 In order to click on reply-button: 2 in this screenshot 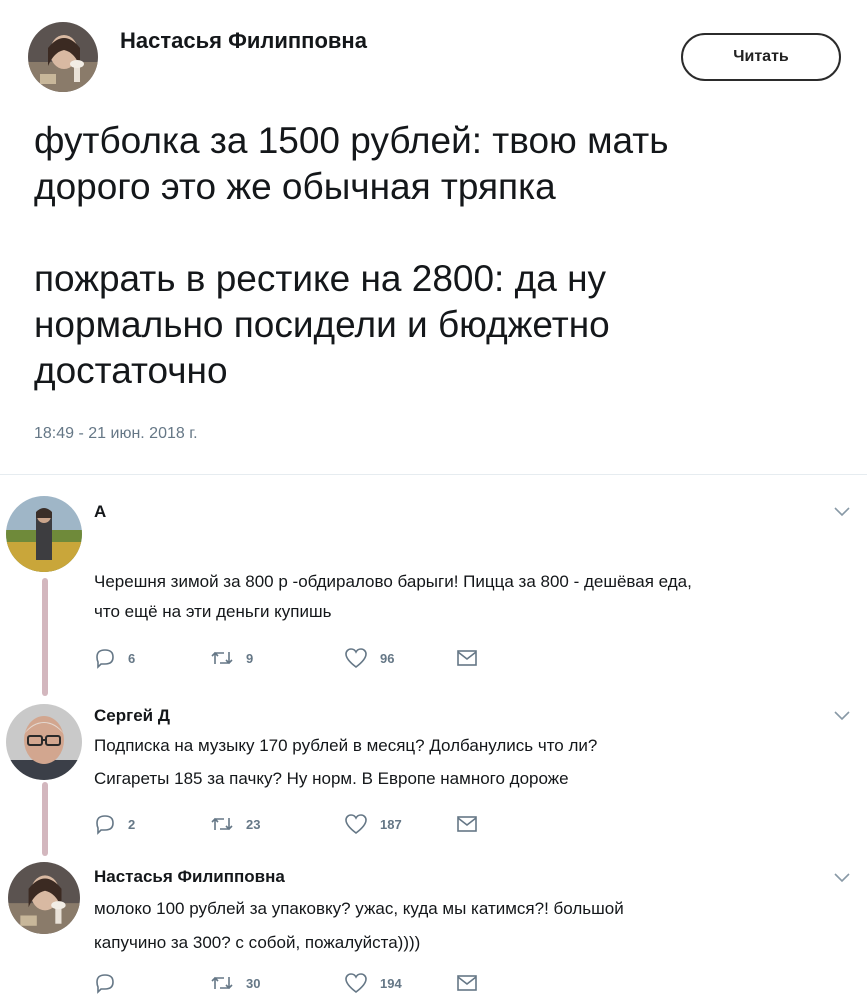, I will do `click(114, 824)`.